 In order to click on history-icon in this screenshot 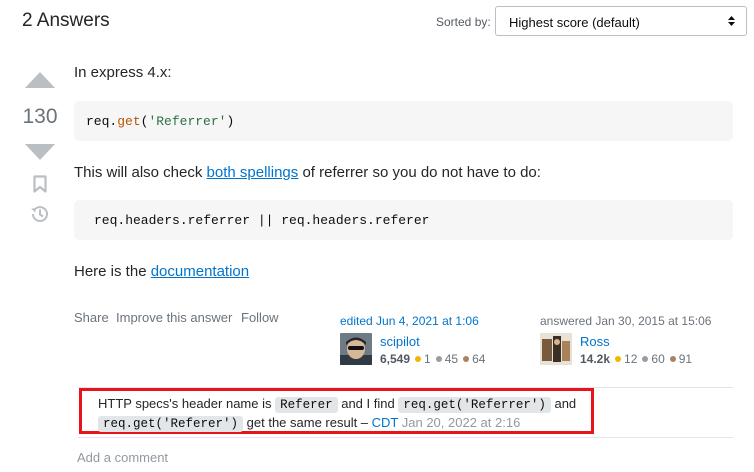, I will do `click(40, 214)`.